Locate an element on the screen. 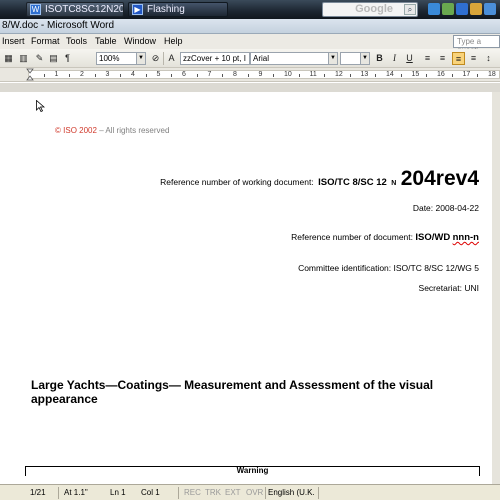  status-language: English (U.K. is located at coordinates (291, 492).